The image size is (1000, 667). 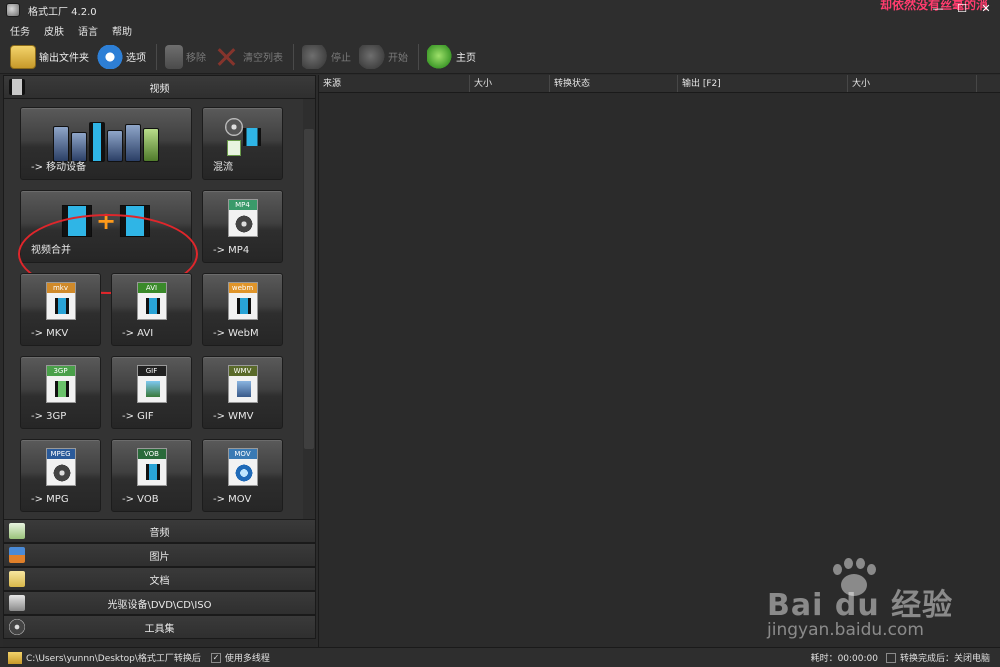 I want to click on menu-help: 帮助, so click(x=122, y=30).